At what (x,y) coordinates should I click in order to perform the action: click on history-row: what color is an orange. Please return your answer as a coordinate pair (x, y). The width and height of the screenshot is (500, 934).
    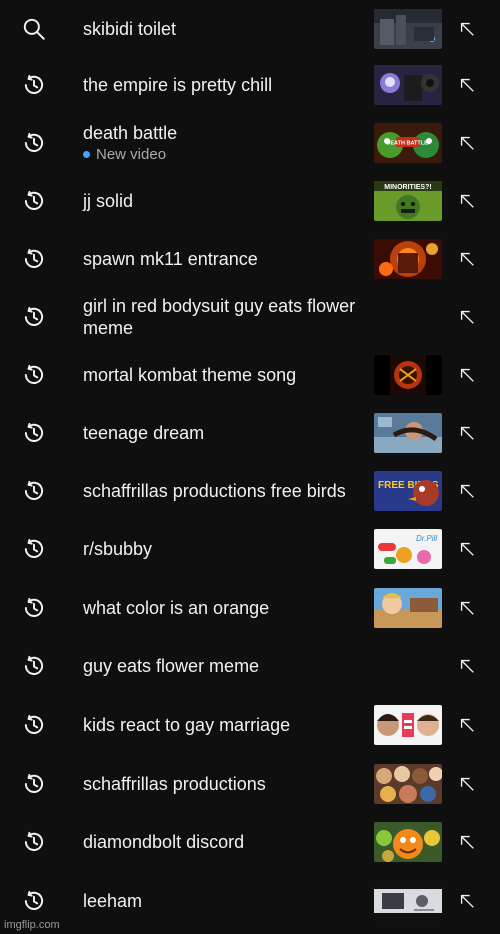
    Looking at the image, I should click on (250, 608).